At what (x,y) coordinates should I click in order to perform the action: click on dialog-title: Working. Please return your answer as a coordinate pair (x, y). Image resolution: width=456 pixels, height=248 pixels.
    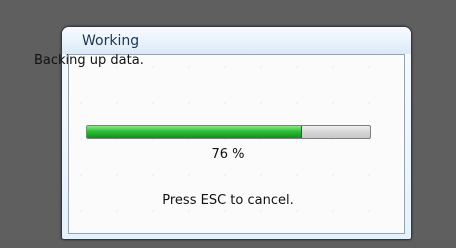
    Looking at the image, I should click on (111, 41).